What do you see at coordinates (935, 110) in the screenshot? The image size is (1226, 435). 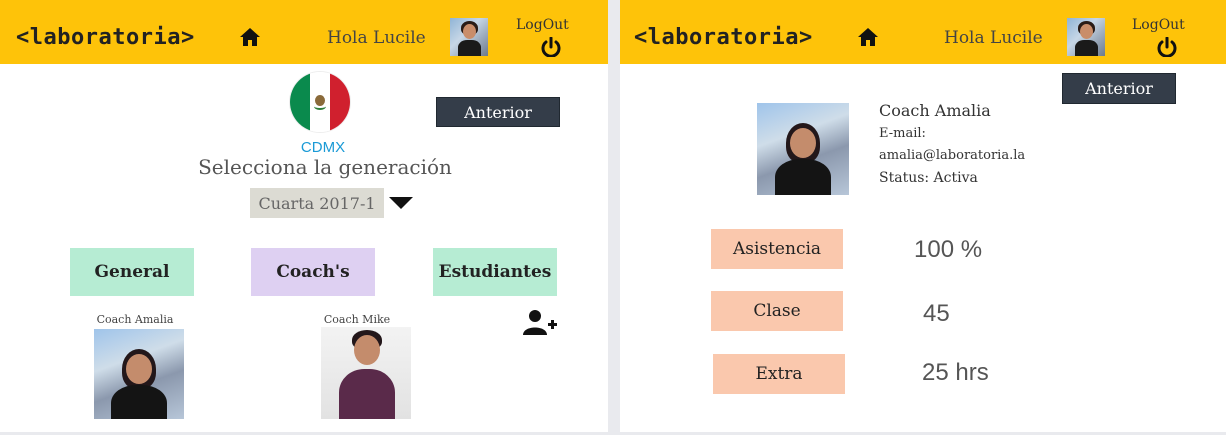 I see `coach-name: Coach Amalia` at bounding box center [935, 110].